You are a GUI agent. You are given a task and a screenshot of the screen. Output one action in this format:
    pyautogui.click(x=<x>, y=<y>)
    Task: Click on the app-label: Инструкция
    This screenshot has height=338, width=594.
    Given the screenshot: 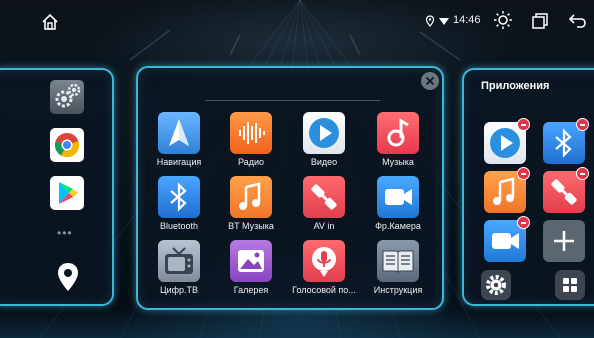 What is the action you would take?
    pyautogui.click(x=398, y=290)
    